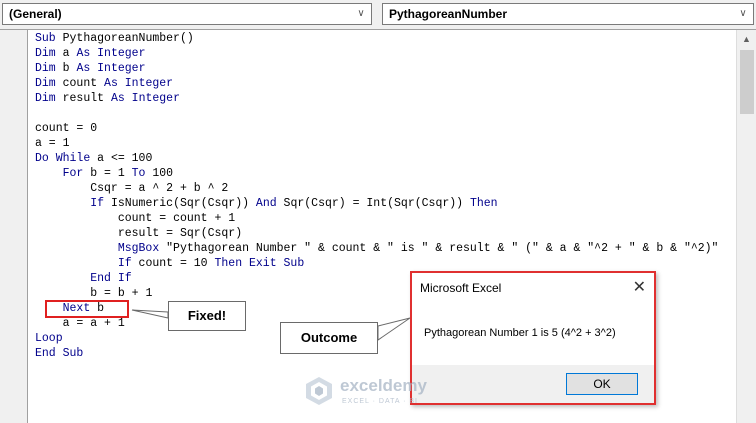 The width and height of the screenshot is (756, 423). What do you see at coordinates (448, 14) in the screenshot?
I see `procedure-dropdown-value: PythagoreanNumber` at bounding box center [448, 14].